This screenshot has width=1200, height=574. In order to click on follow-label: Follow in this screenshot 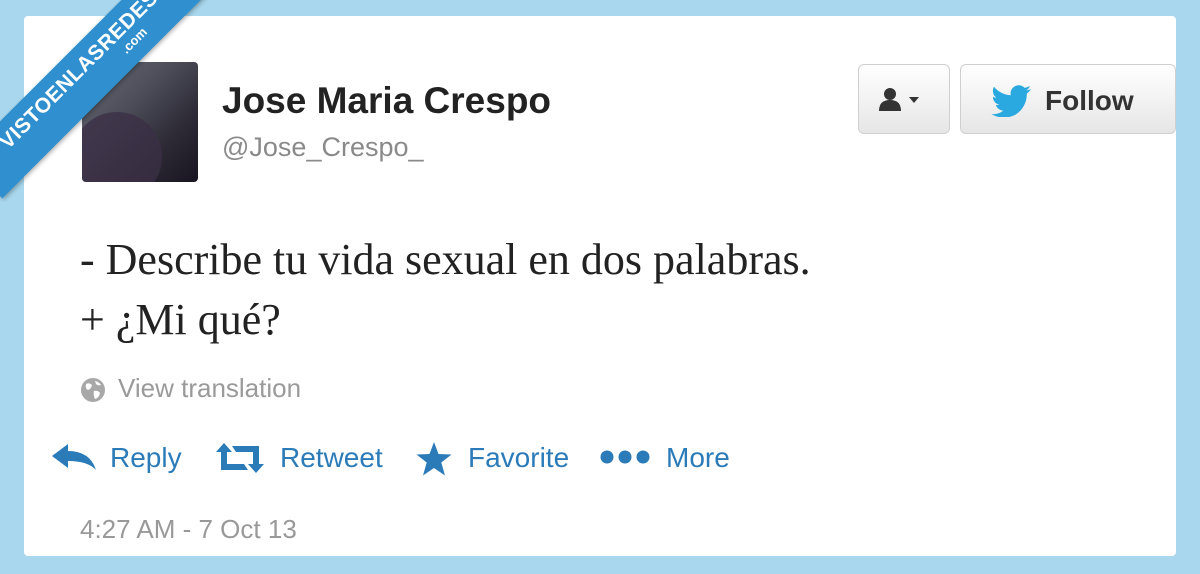, I will do `click(1089, 100)`.